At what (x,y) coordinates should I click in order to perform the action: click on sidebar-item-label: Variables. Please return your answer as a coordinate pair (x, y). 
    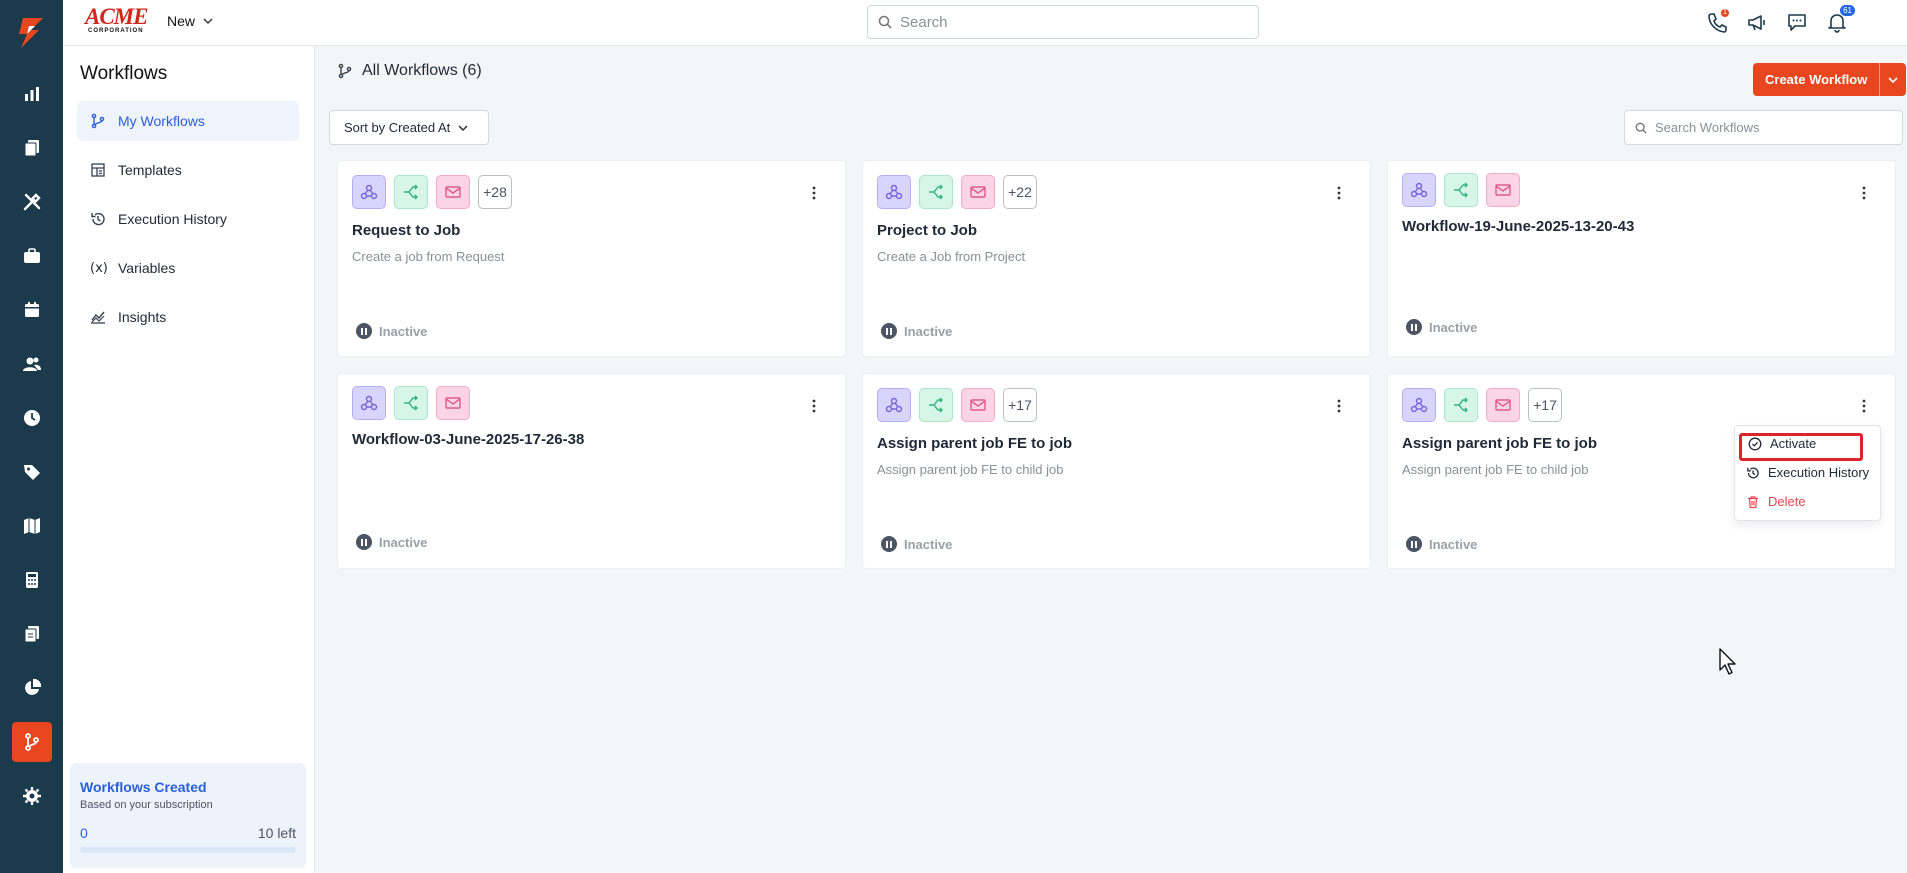
    Looking at the image, I should click on (147, 268).